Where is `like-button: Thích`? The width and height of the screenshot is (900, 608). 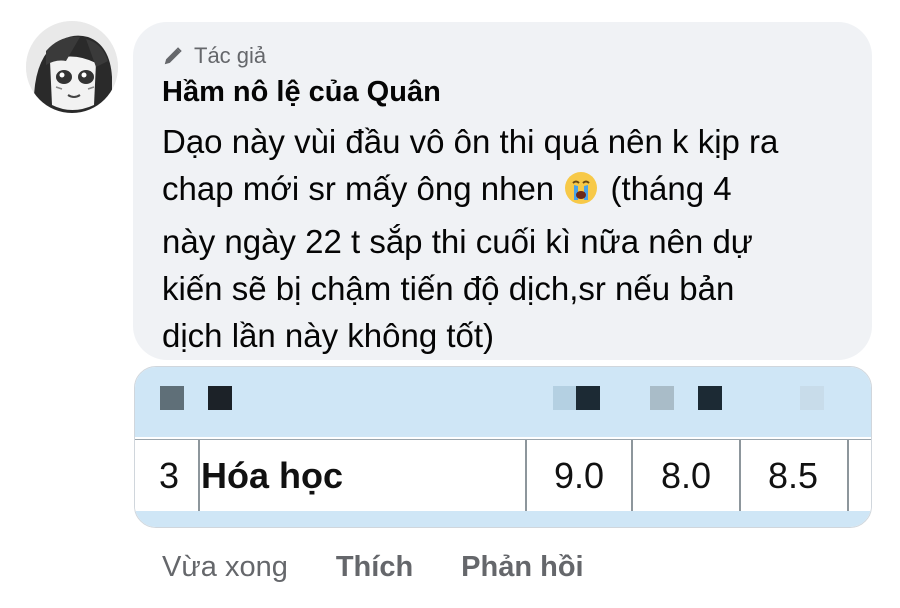 like-button: Thích is located at coordinates (374, 567).